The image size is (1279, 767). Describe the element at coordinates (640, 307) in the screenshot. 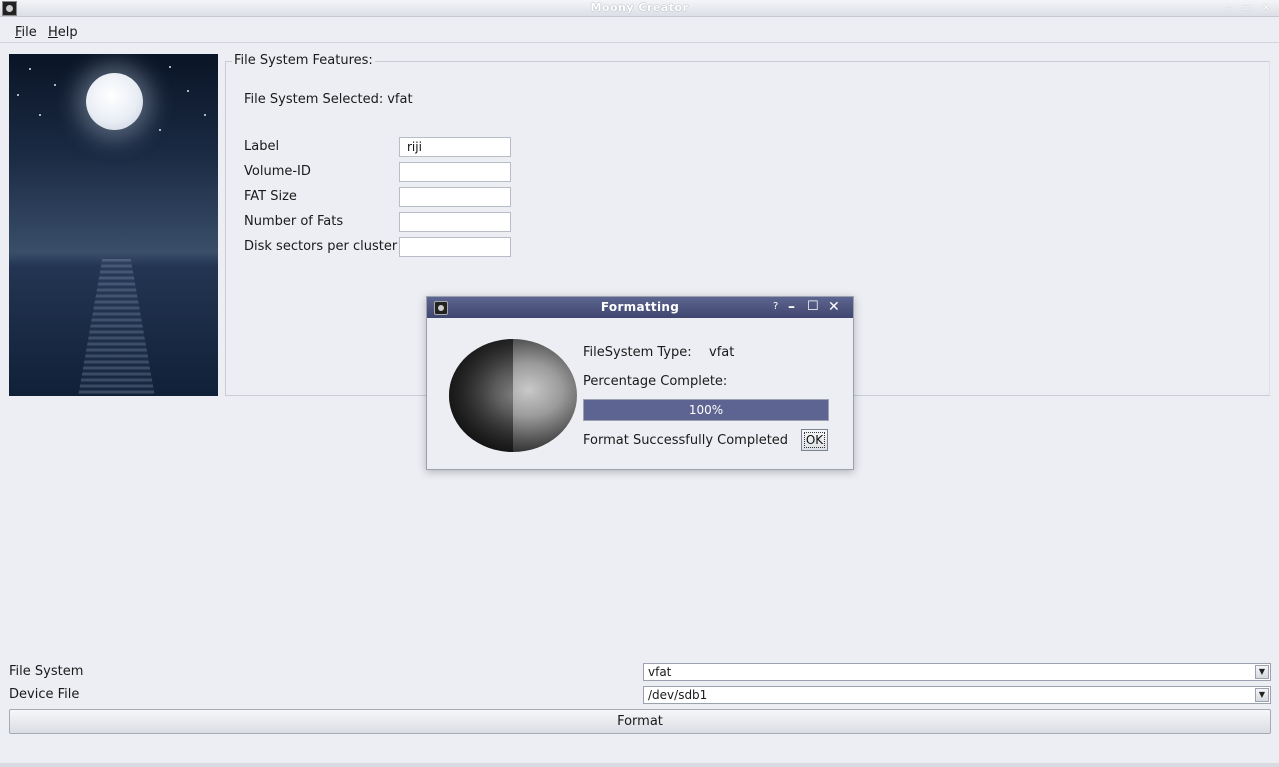

I see `dialog-titlebar: Formatting ? – ☐ ✕` at that location.